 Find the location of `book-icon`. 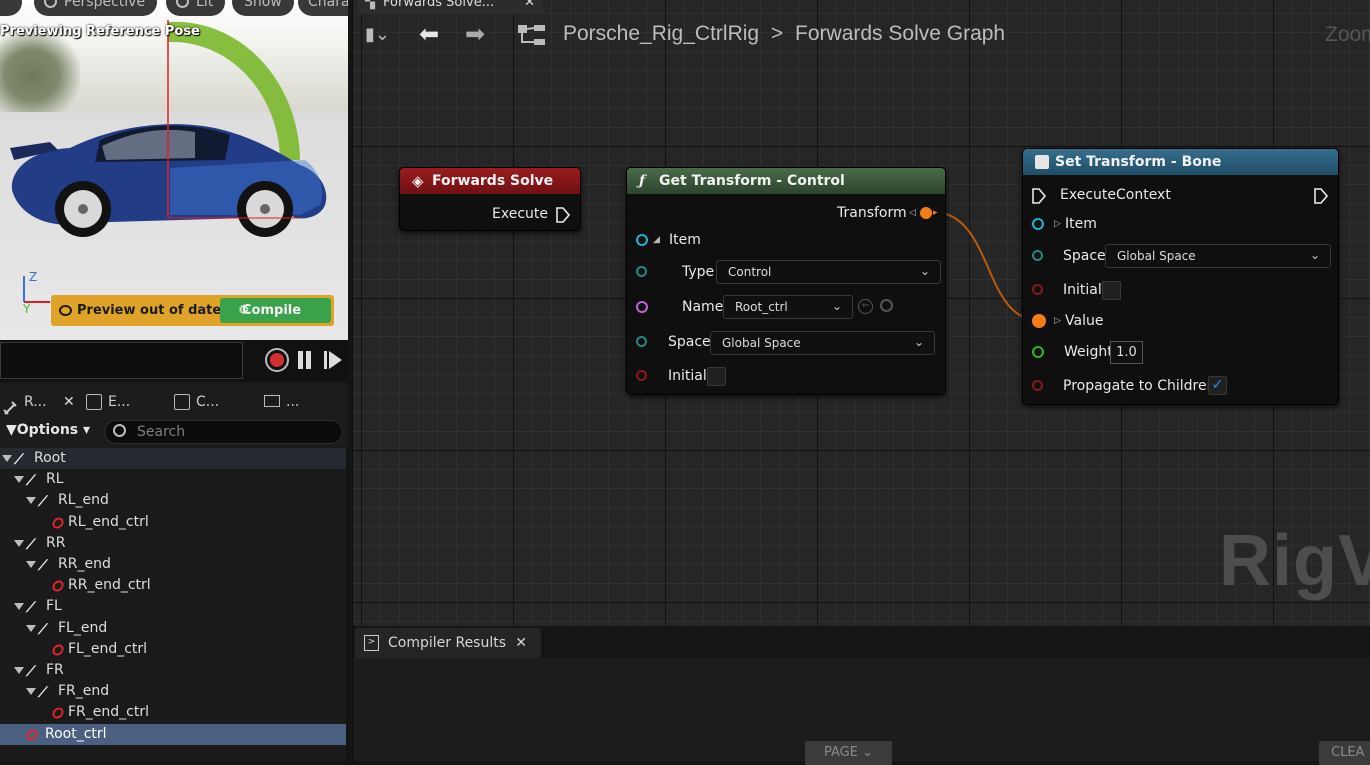

book-icon is located at coordinates (272, 401).